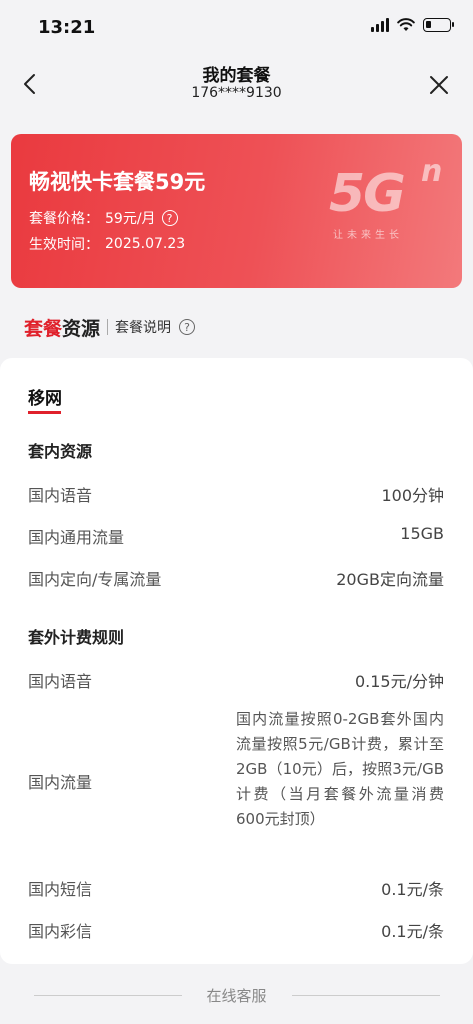  Describe the element at coordinates (236, 93) in the screenshot. I see `phone-number: 176****9130` at that location.